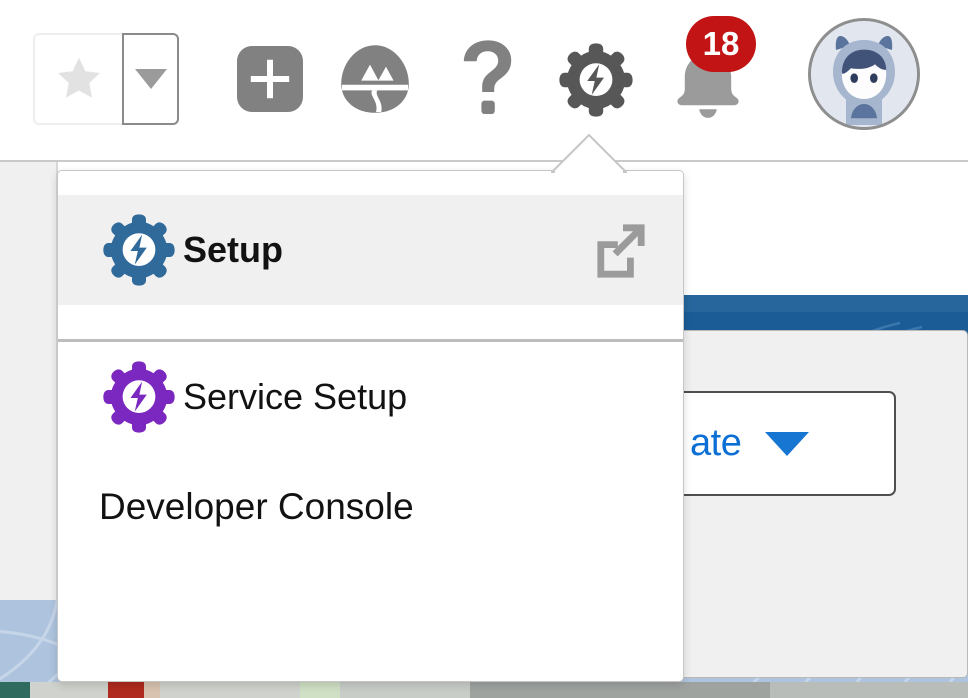 This screenshot has height=698, width=968. I want to click on avatar-icon, so click(864, 74).